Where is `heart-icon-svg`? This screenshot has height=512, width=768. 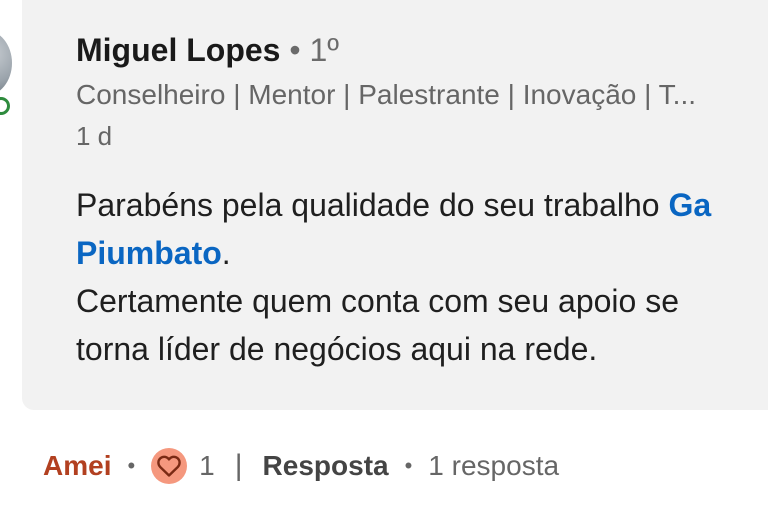
heart-icon-svg is located at coordinates (169, 466).